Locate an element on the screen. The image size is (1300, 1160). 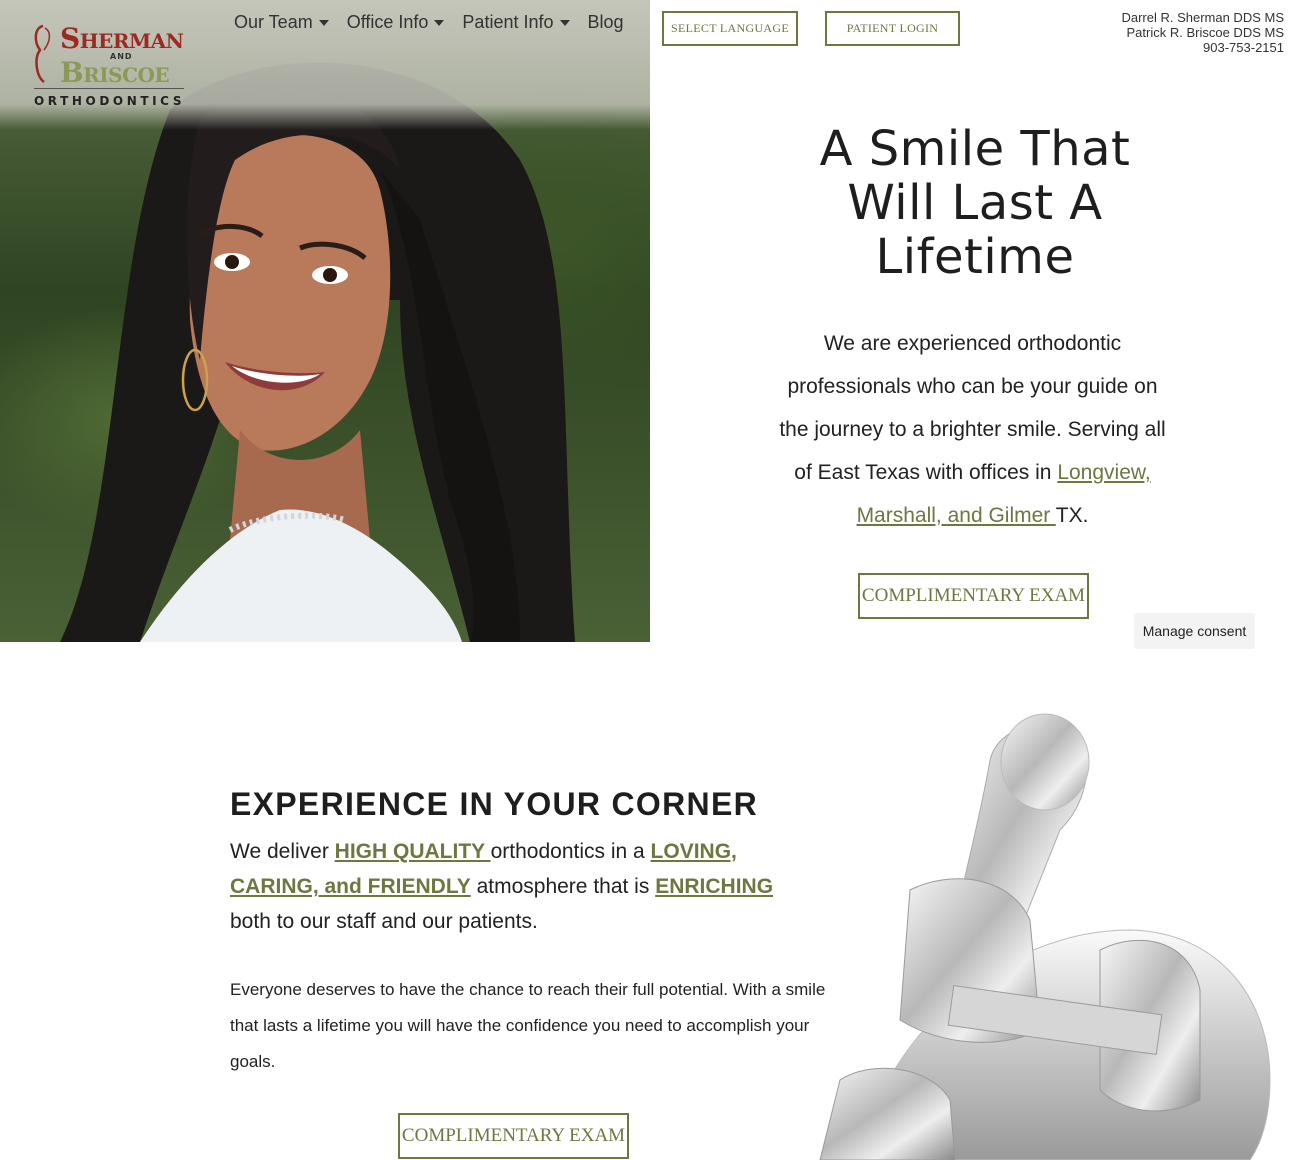
nav-item-label: Office Info is located at coordinates (387, 22).